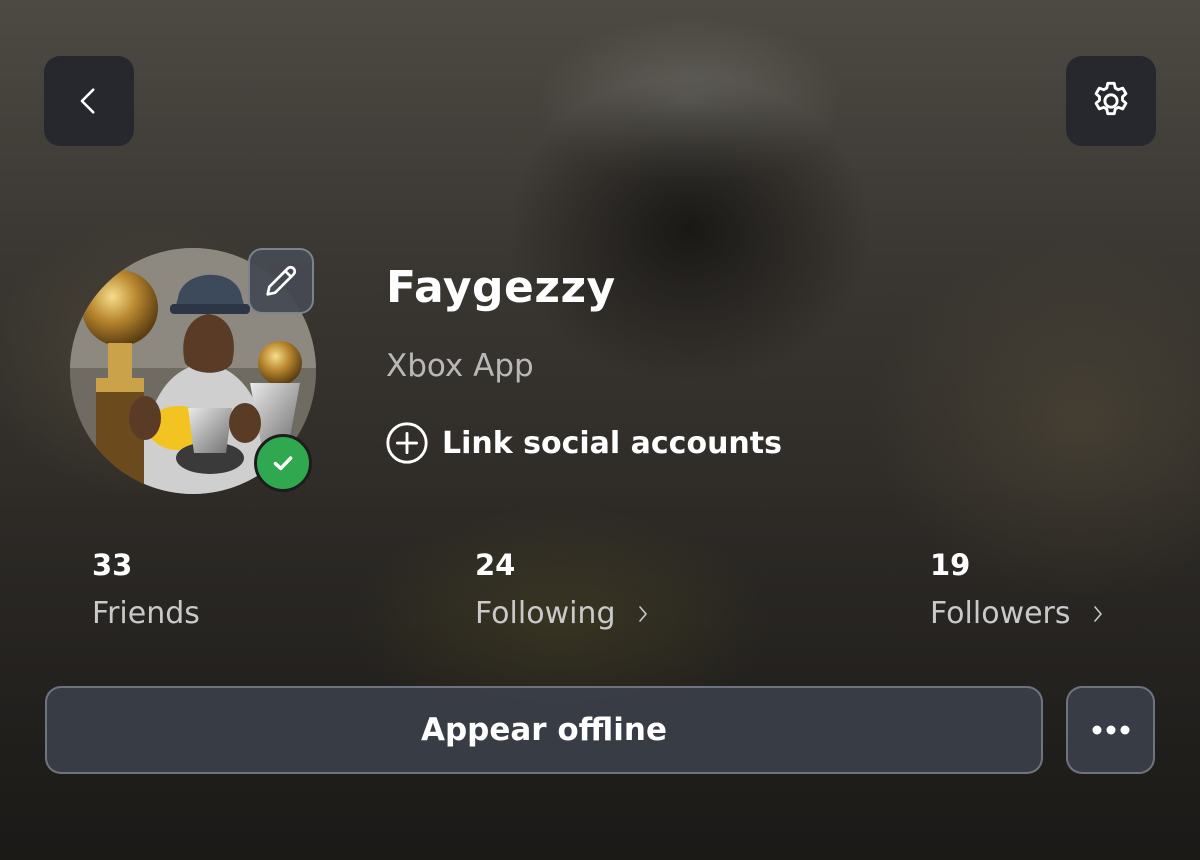 This screenshot has height=860, width=1200. I want to click on following-count: 24, so click(495, 565).